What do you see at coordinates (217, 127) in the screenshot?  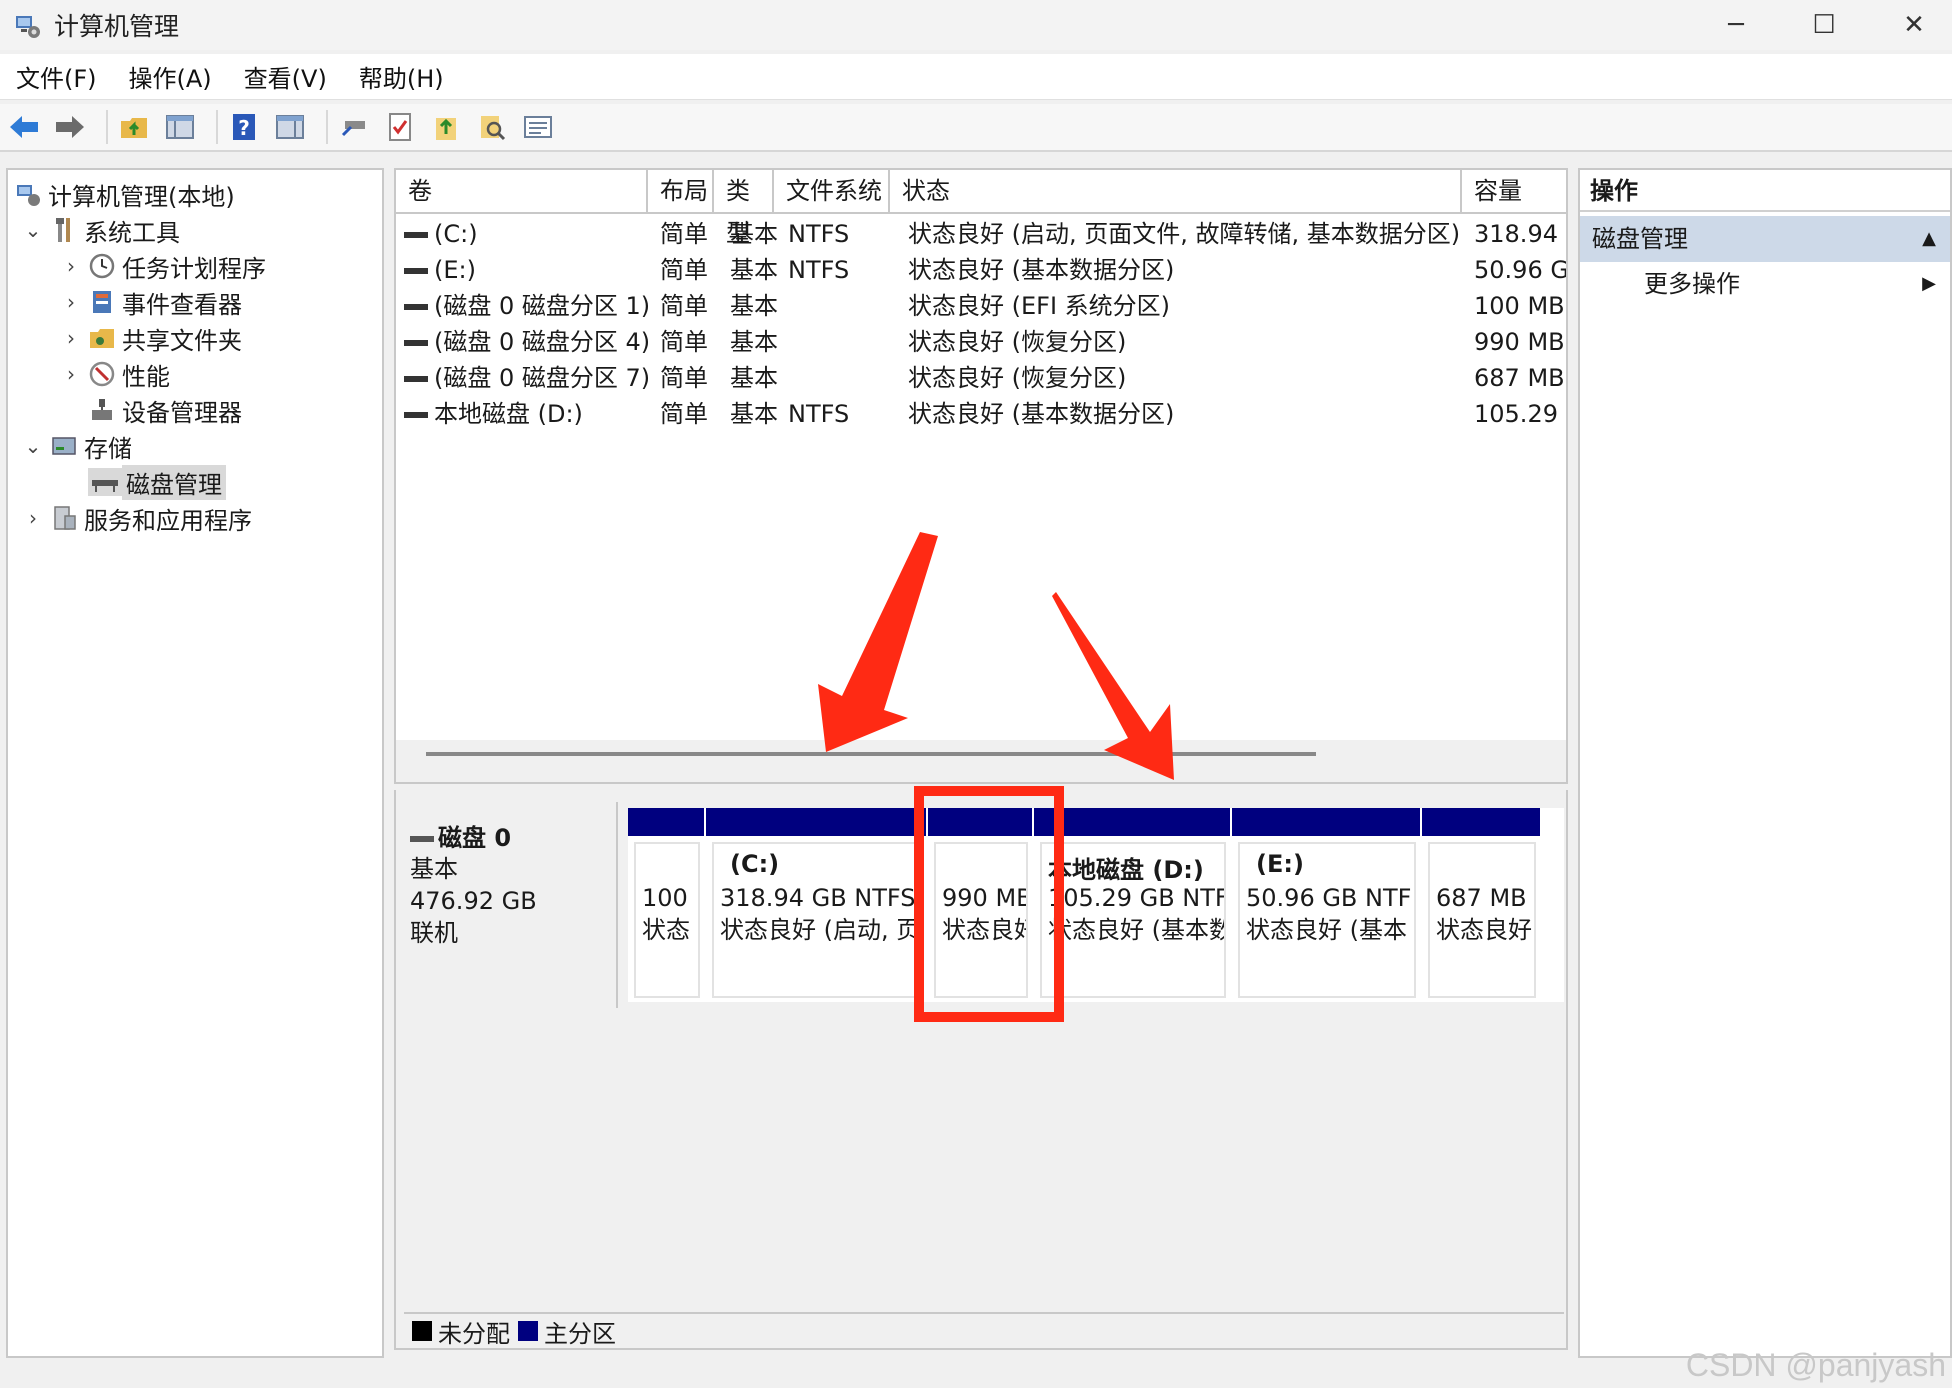 I see `toolbar-separator` at bounding box center [217, 127].